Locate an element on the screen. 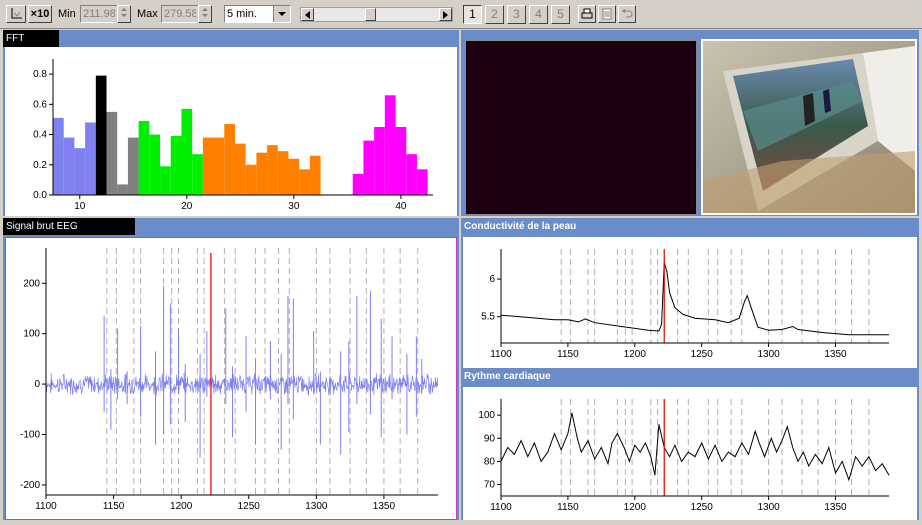  skin-y-tick-label: 6 is located at coordinates (492, 279).